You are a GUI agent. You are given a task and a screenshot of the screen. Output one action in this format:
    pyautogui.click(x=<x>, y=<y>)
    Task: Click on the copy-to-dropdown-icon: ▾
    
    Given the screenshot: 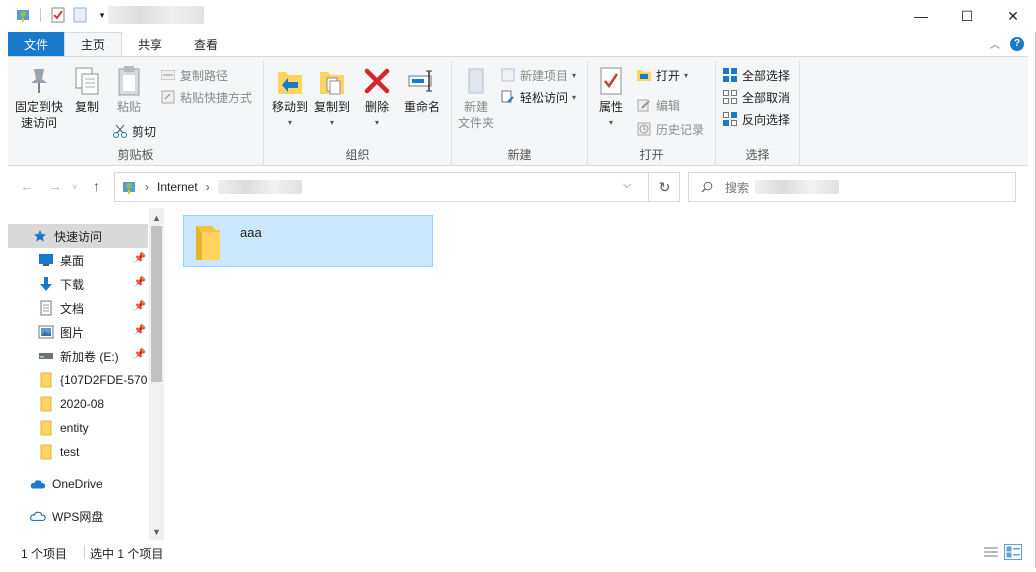 What is the action you would take?
    pyautogui.click(x=331, y=122)
    